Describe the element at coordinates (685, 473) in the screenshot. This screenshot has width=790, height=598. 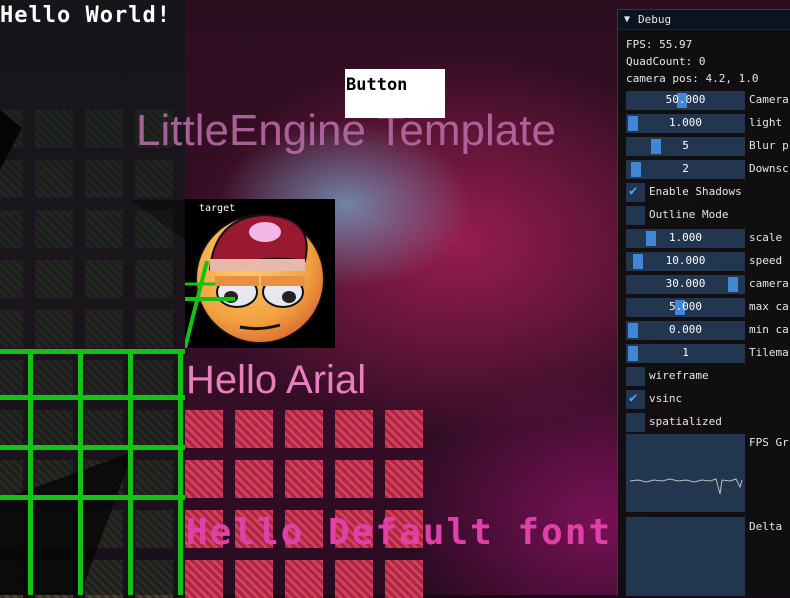
I see `fps-graph` at that location.